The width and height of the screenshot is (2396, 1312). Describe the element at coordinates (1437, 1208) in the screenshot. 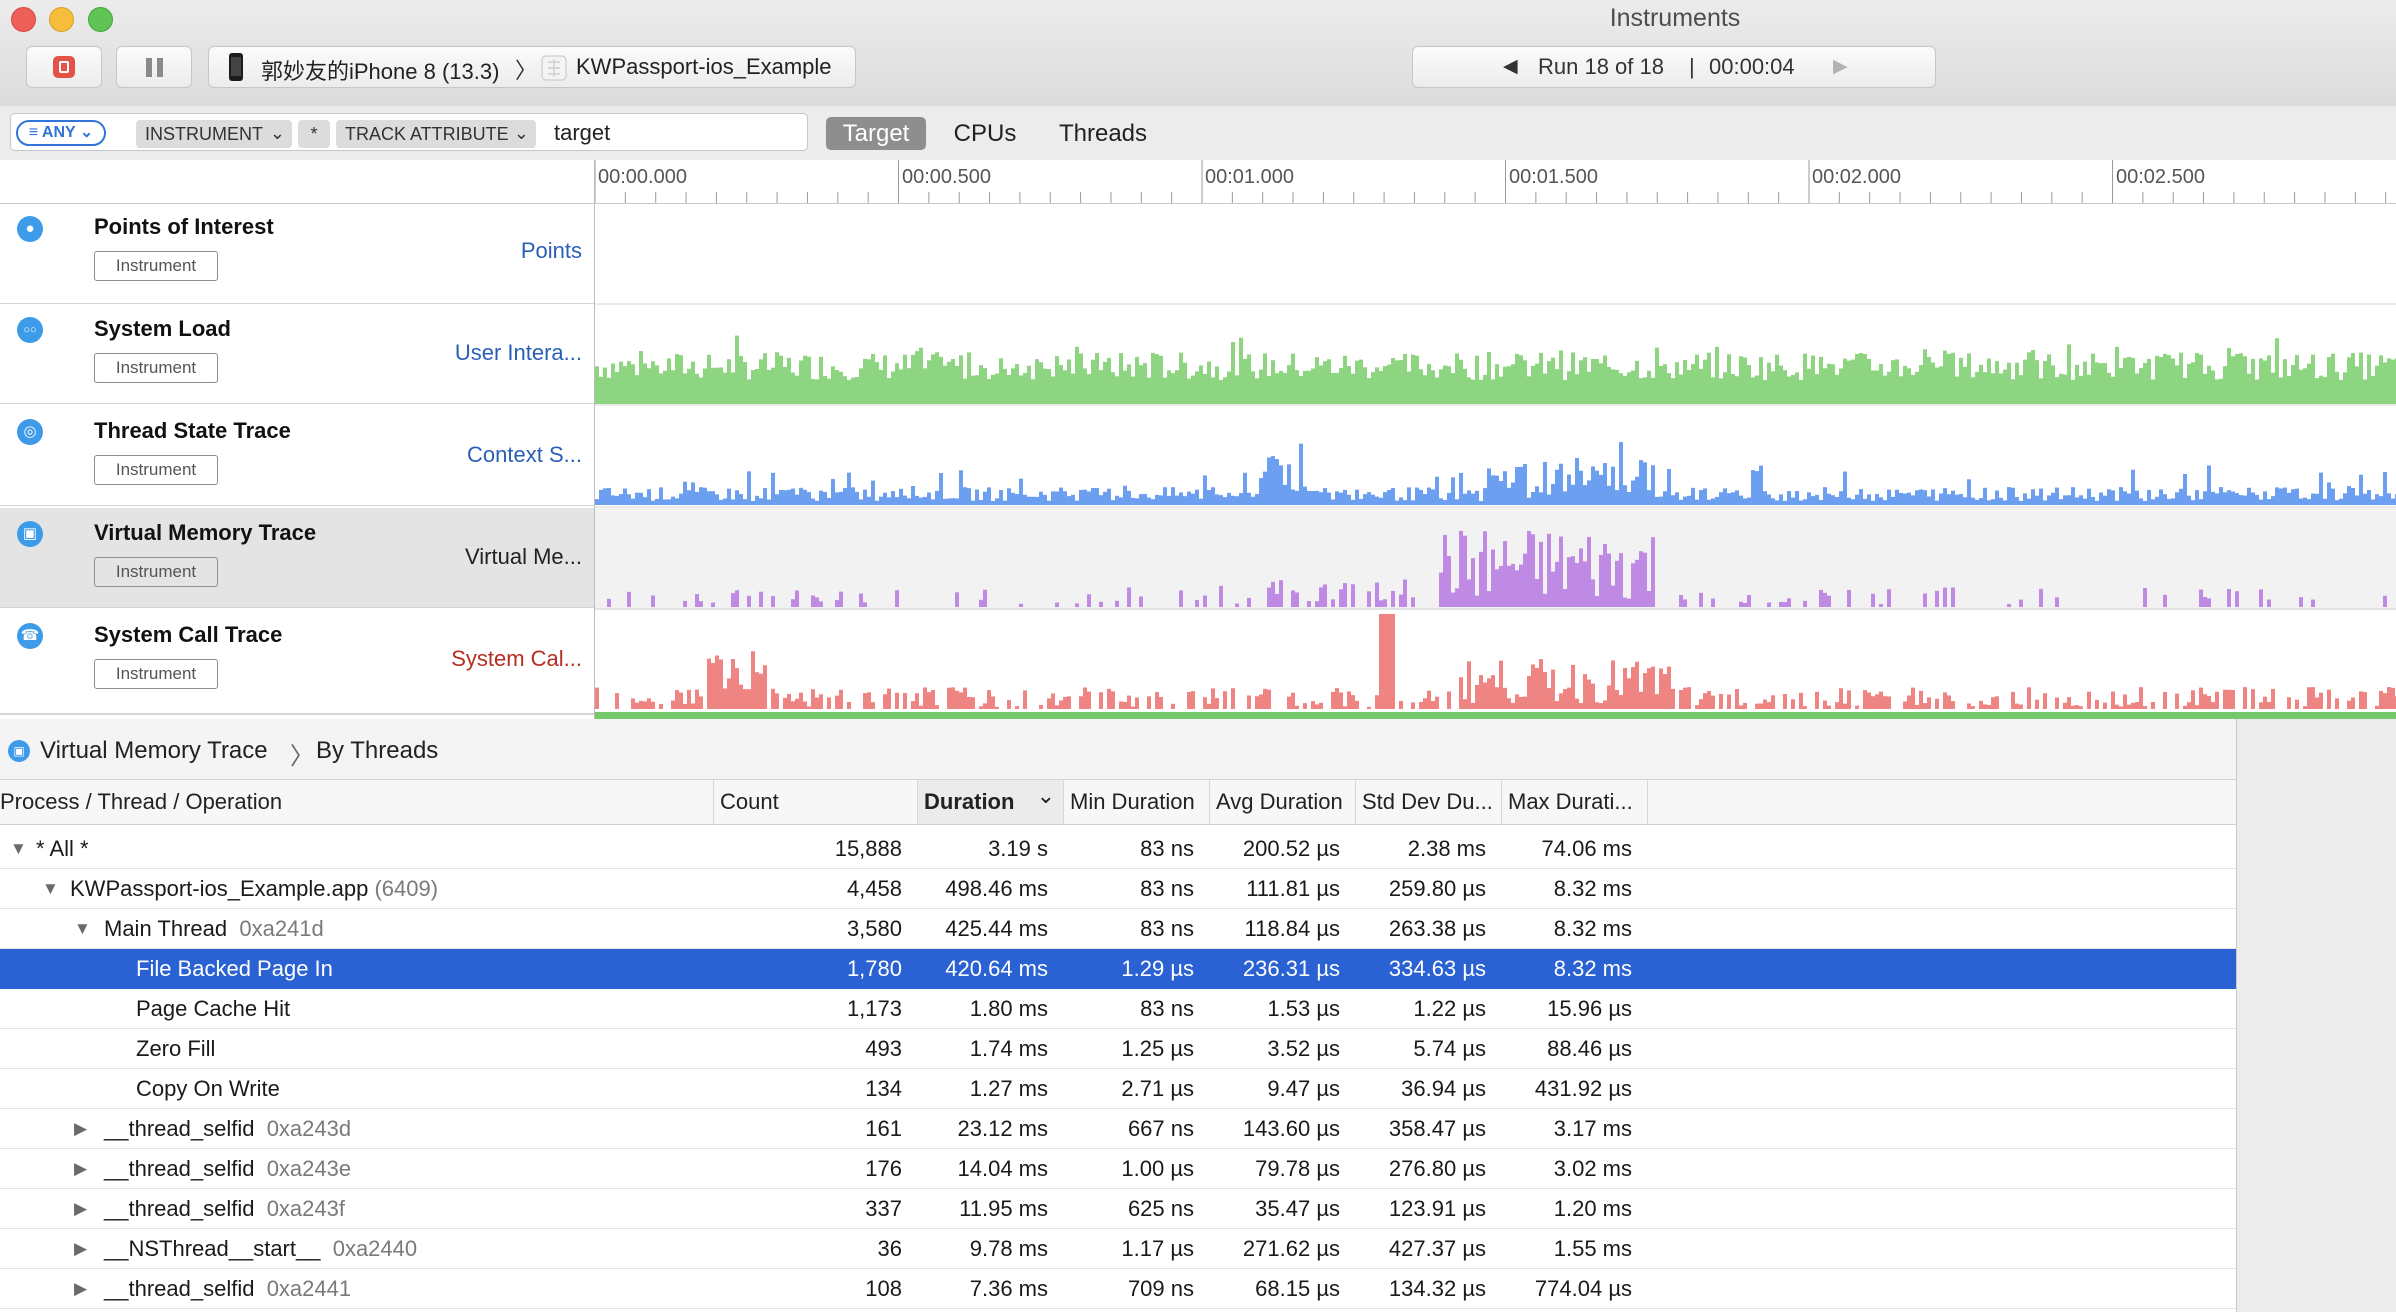

I see `row-std-dev: 123.91 µs` at that location.